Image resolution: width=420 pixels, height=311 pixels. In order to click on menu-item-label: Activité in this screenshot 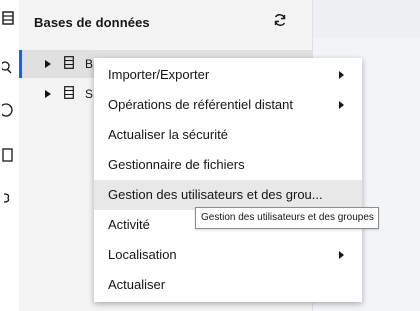, I will do `click(129, 224)`.